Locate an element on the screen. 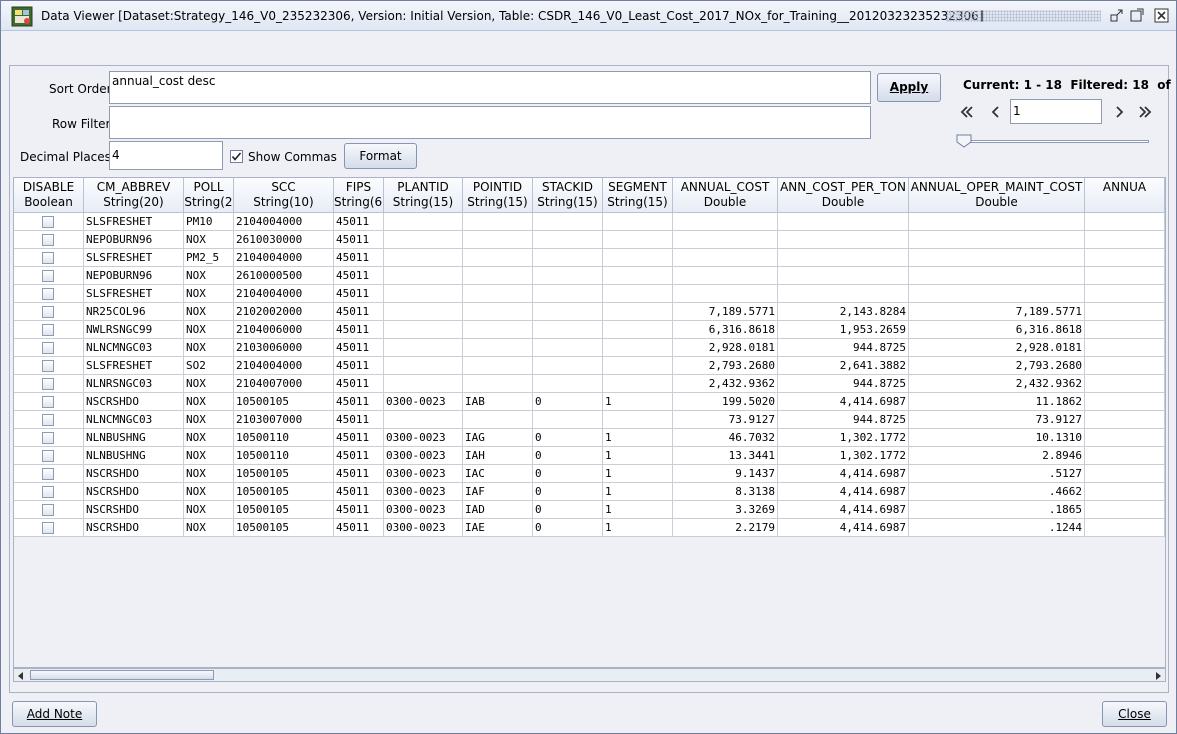 This screenshot has height=734, width=1177. table-cell: NEPOBURN96 is located at coordinates (134, 276).